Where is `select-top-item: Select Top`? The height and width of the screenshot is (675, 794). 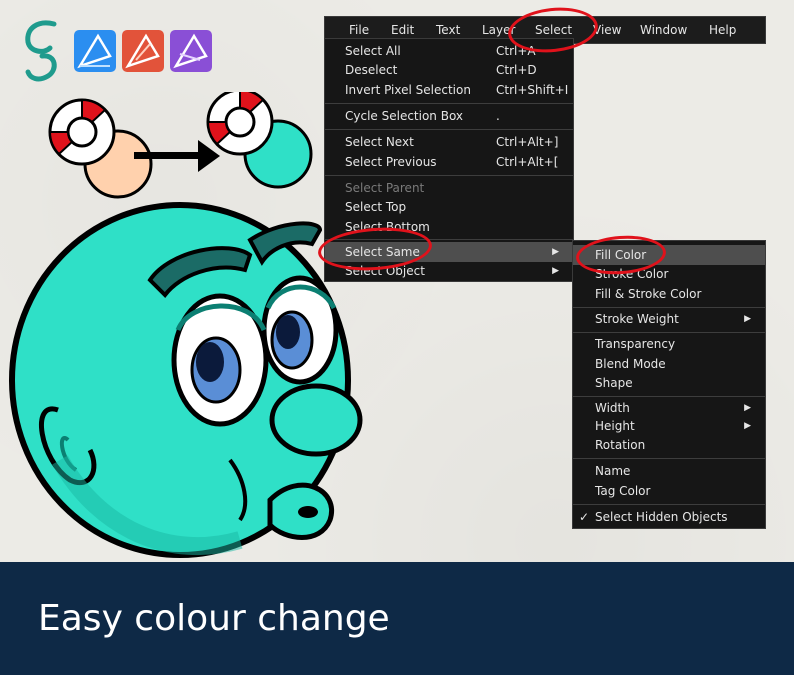
select-top-item: Select Top is located at coordinates (449, 207).